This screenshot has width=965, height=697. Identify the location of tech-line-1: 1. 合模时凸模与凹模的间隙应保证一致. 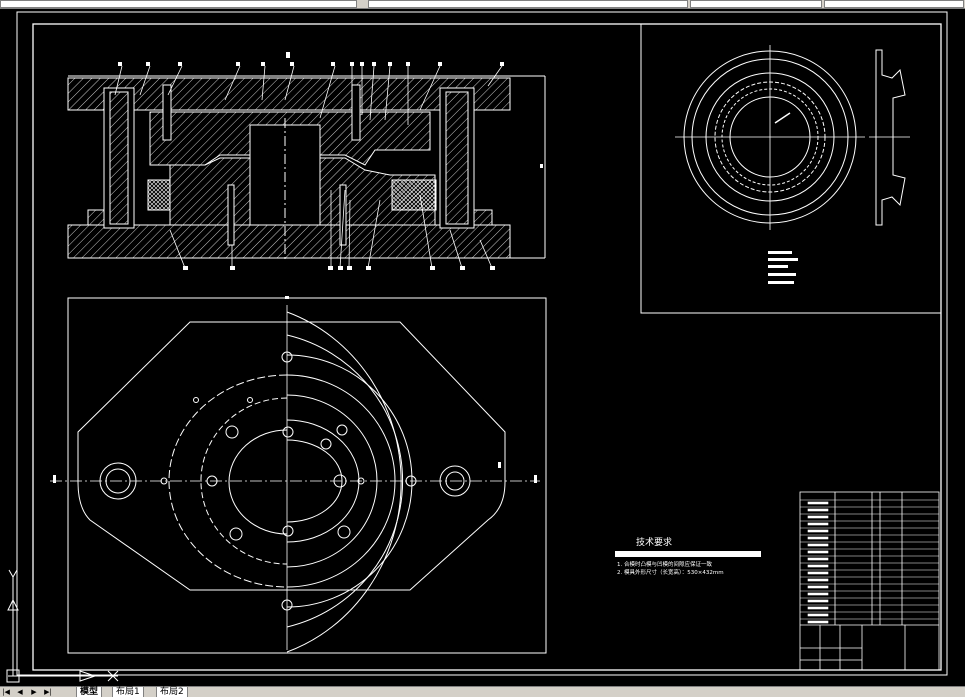
(664, 564).